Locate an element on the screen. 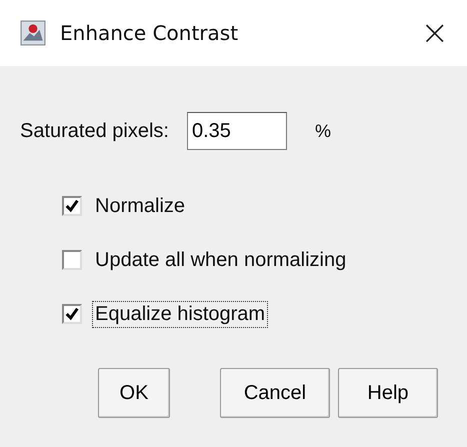 Image resolution: width=467 pixels, height=447 pixels. dialog-button: Help is located at coordinates (388, 393).